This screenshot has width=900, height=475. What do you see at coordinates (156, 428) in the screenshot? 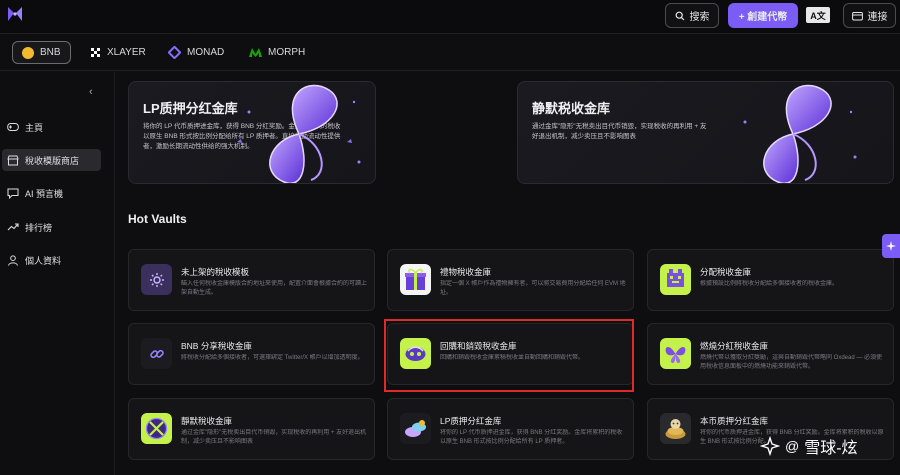
I see `silent-icon` at bounding box center [156, 428].